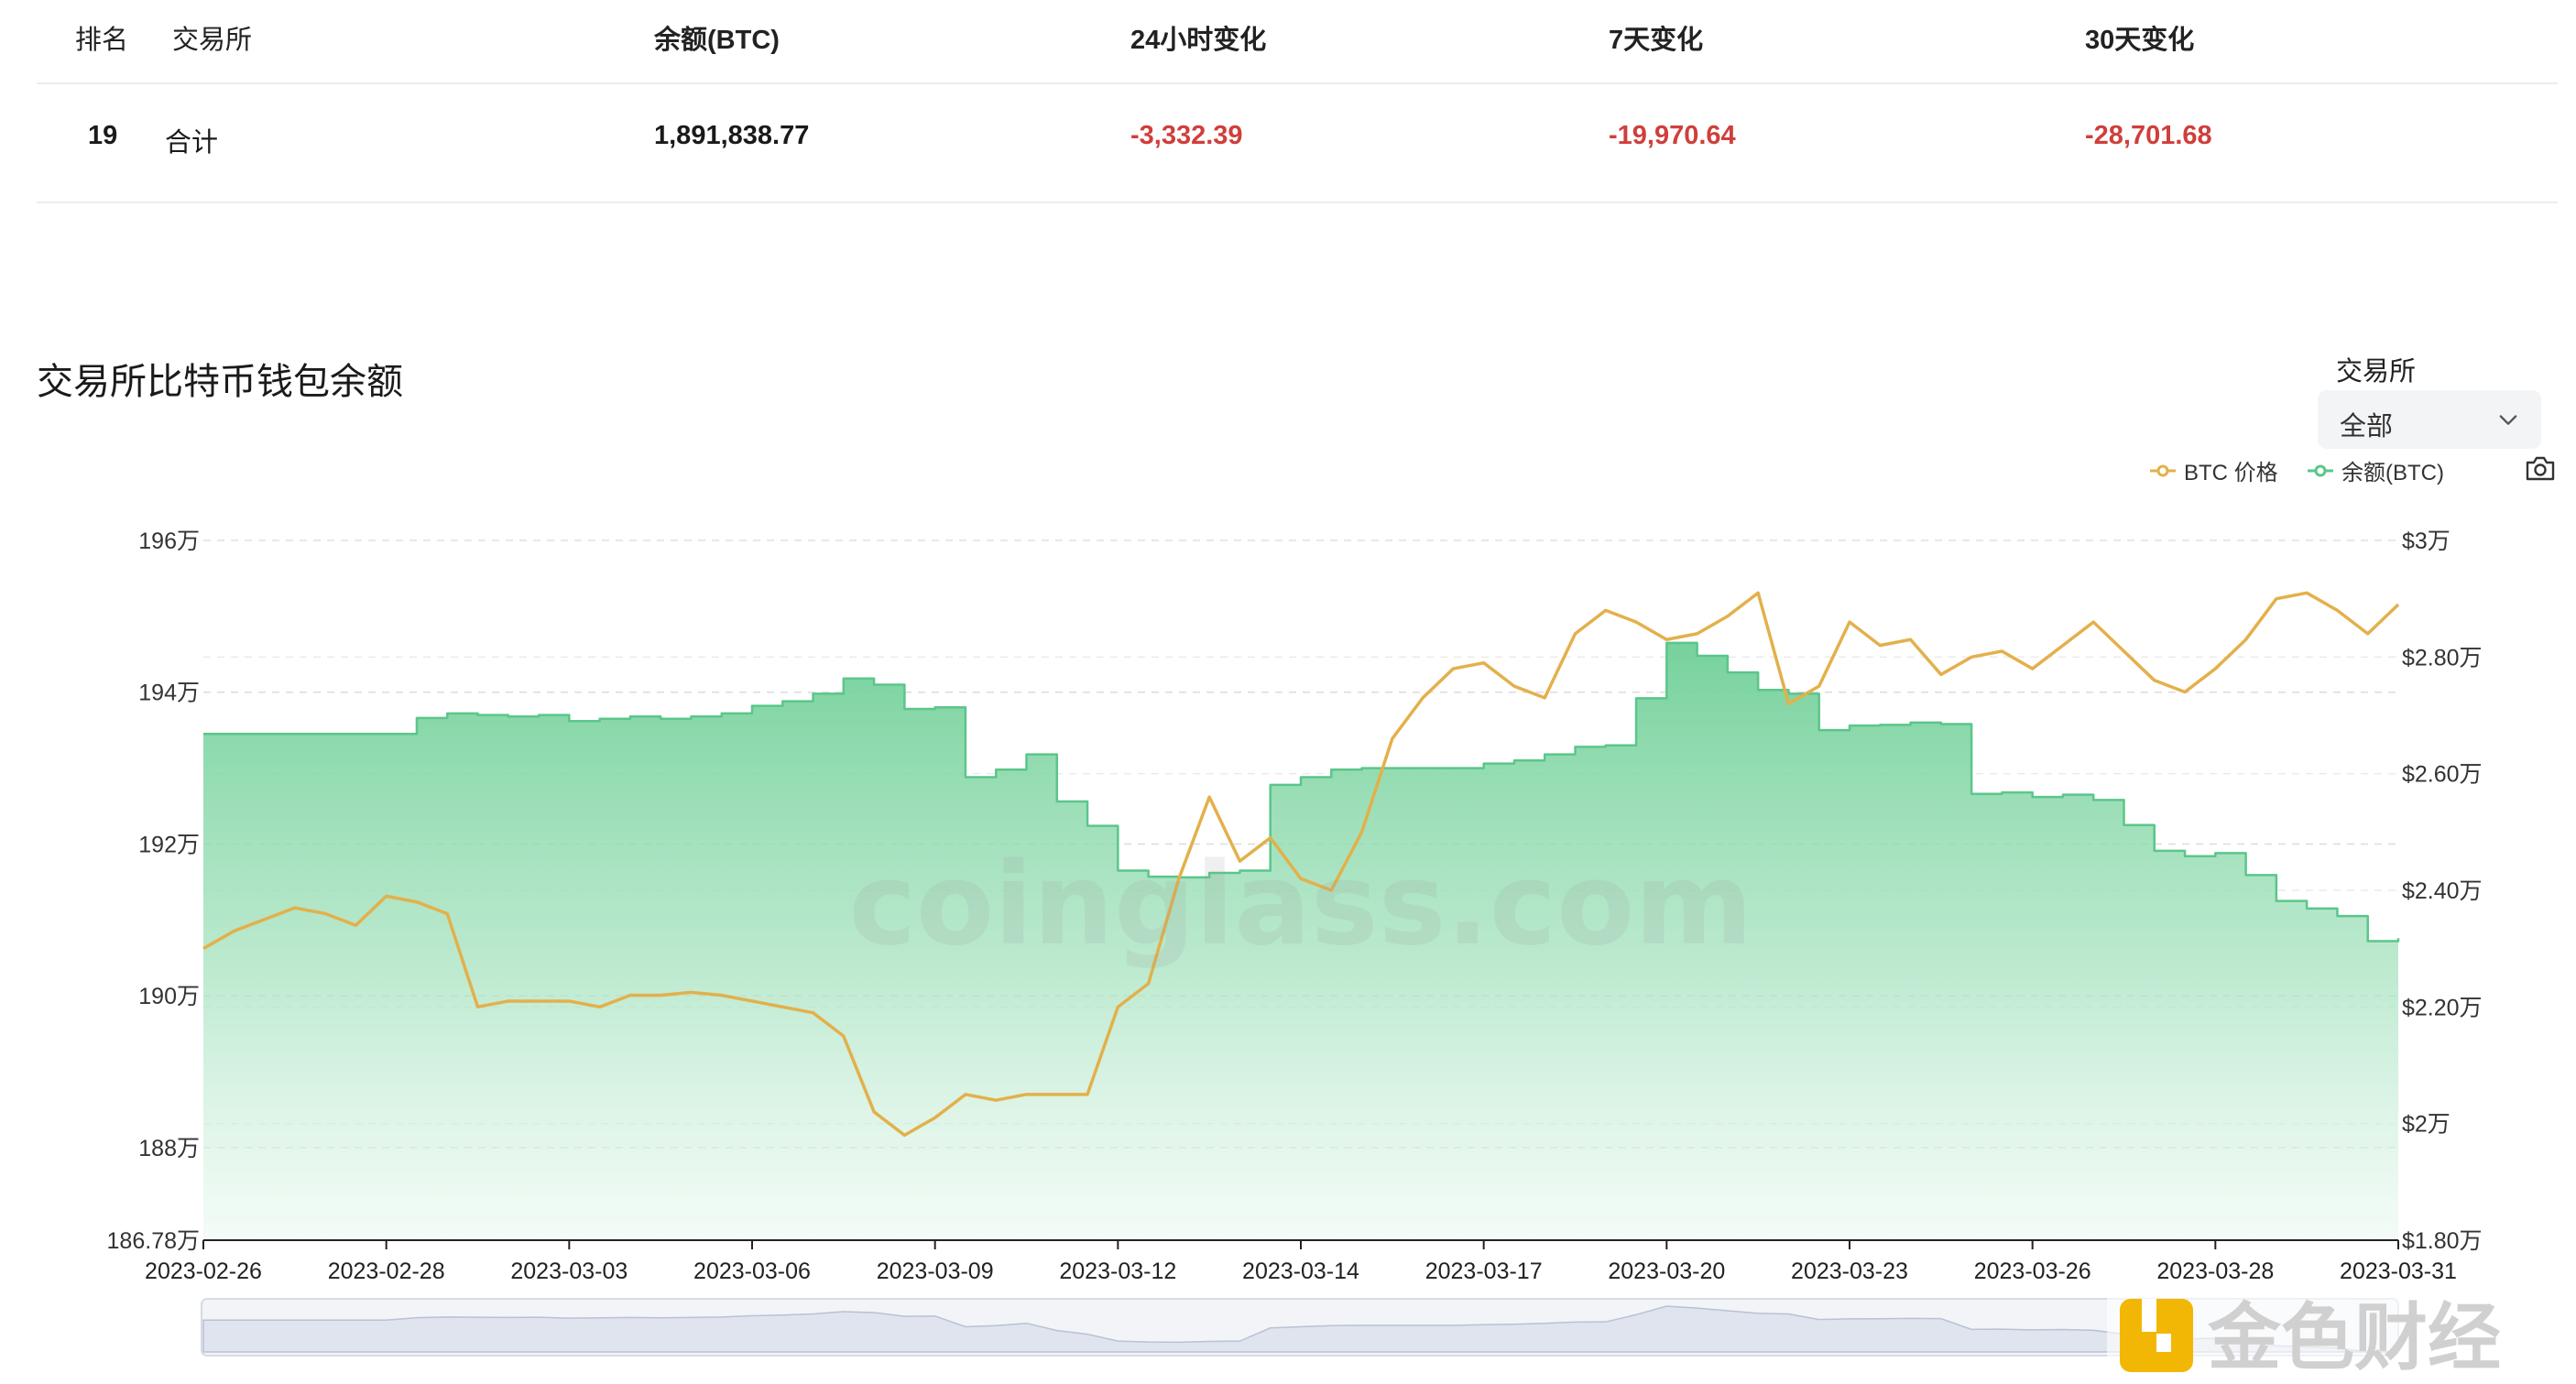  What do you see at coordinates (569, 1271) in the screenshot?
I see `x-axis-tick-label: 2023-03-03` at bounding box center [569, 1271].